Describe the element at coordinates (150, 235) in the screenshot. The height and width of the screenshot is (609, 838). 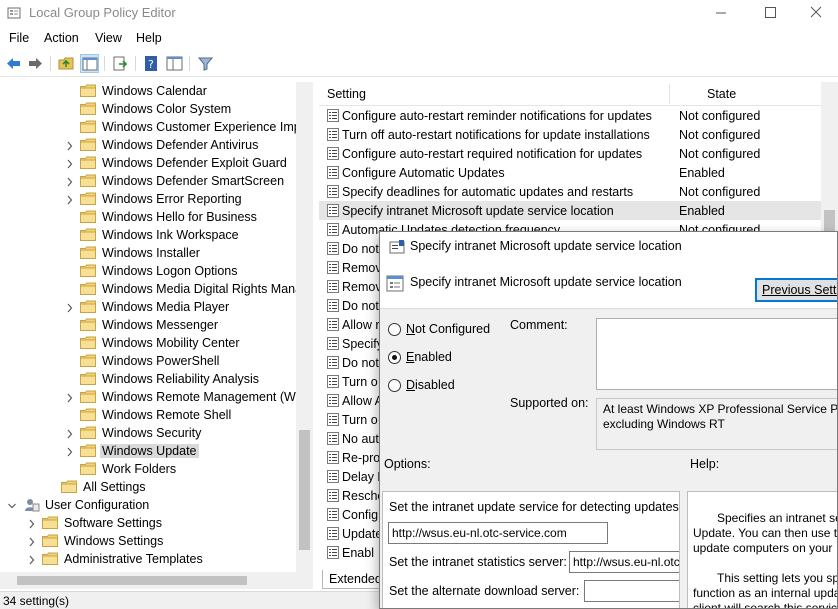
I see `tree-item: Windows Ink Workspace` at that location.